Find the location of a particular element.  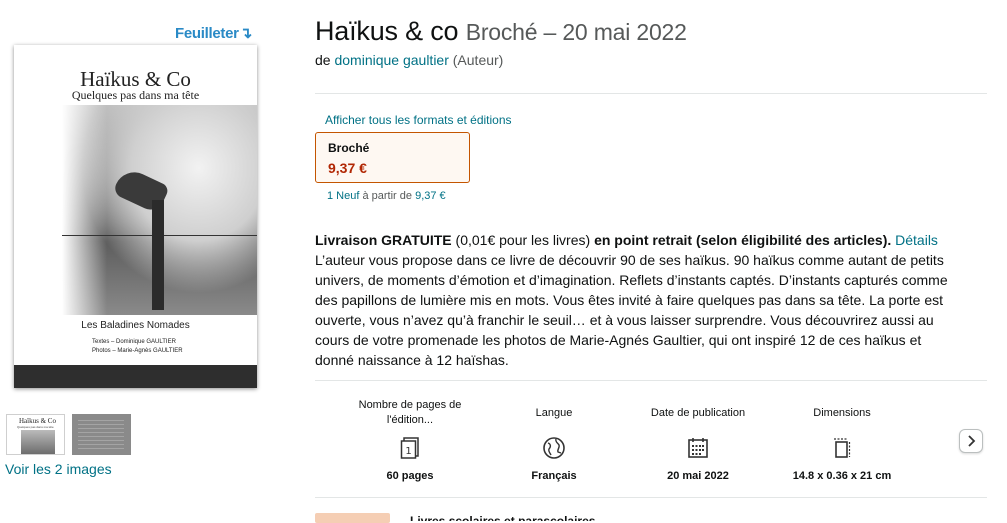

offers-price-link: 9,37 € is located at coordinates (430, 196).